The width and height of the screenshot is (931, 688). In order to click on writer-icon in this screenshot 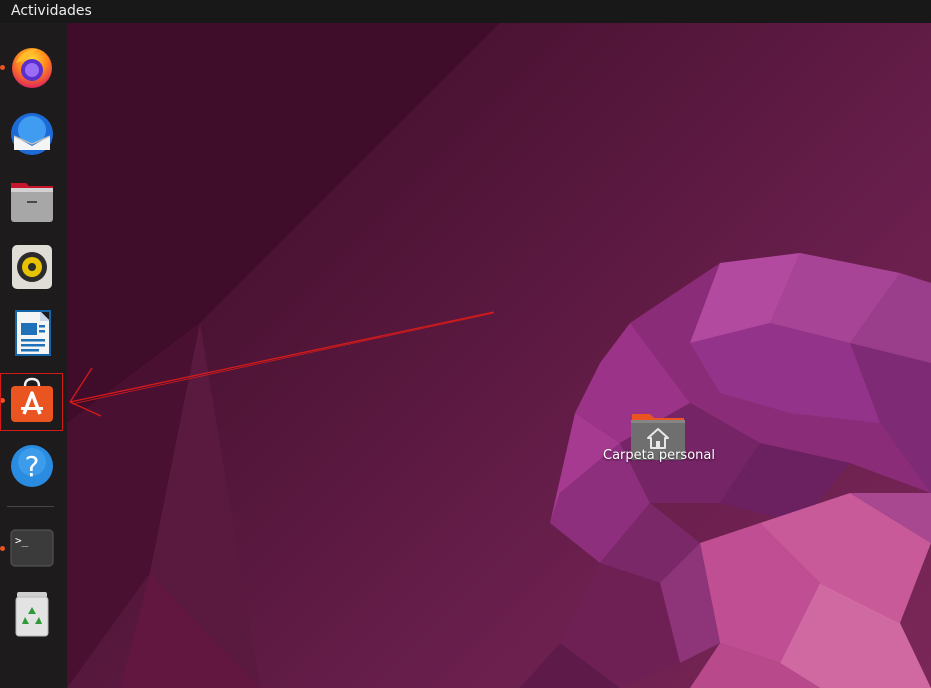, I will do `click(33, 333)`.